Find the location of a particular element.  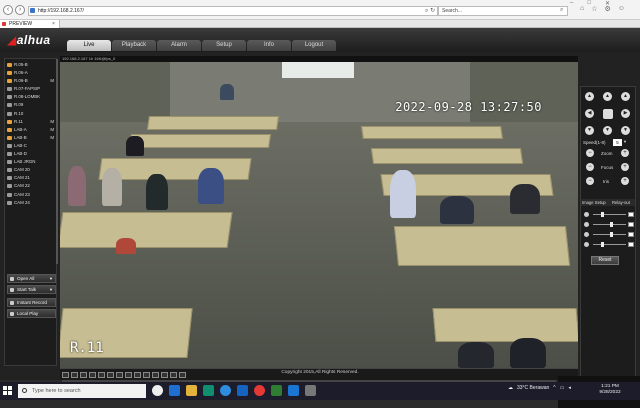

instant-record-button: Instant Record is located at coordinates (31, 302).